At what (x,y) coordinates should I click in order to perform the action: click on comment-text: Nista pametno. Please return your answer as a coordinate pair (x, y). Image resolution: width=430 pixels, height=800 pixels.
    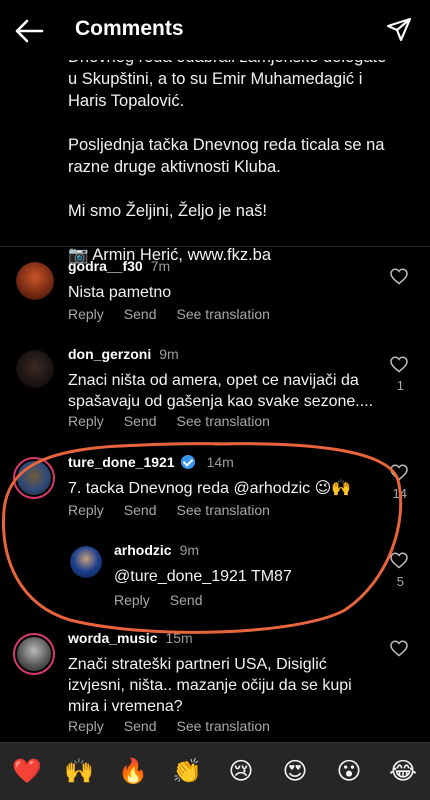
    Looking at the image, I should click on (120, 292).